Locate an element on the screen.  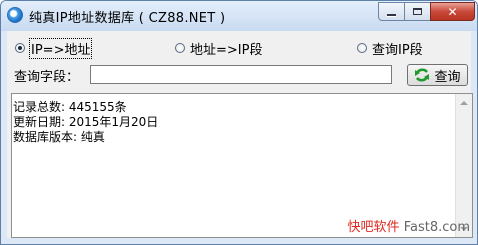
watermark: 快吧软件 Fast8.com is located at coordinates (409, 225).